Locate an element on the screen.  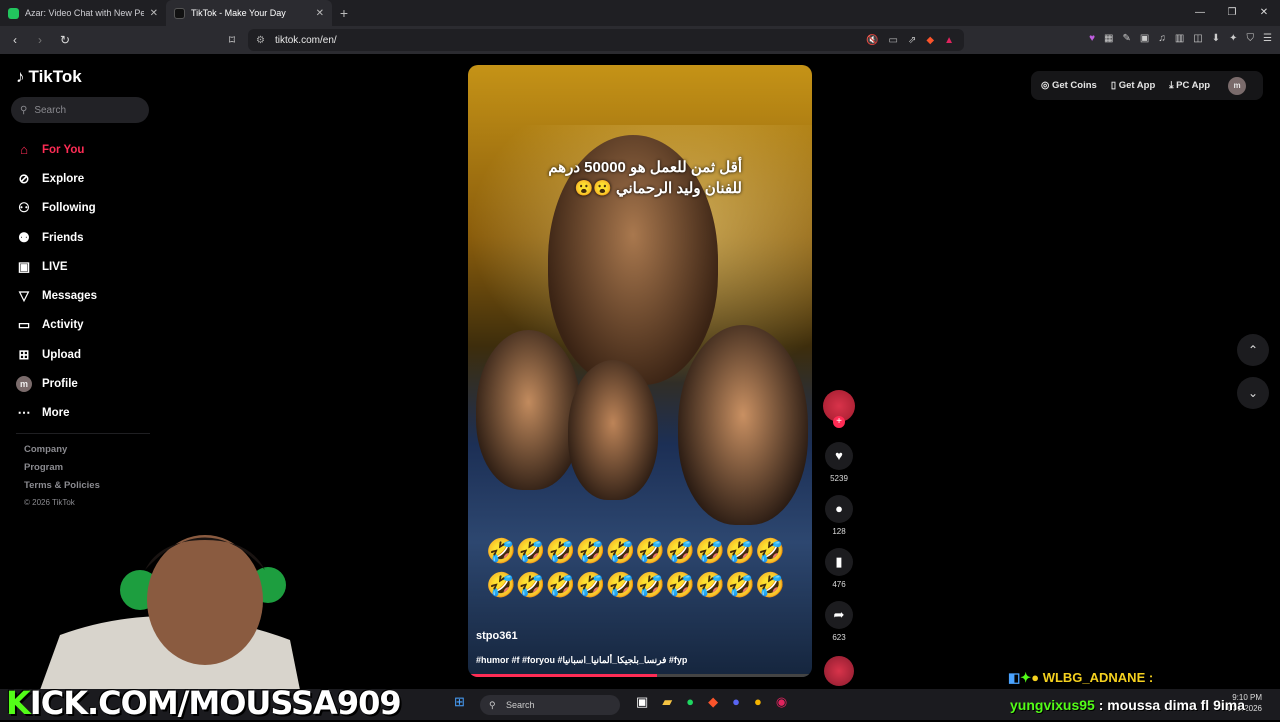
chevron-down-icon: ⌄ is located at coordinates (1253, 393).